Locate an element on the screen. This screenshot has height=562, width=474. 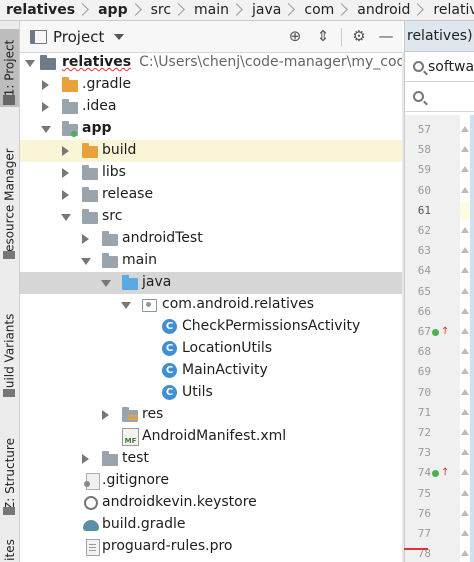
locate-icon: ⊕ is located at coordinates (295, 36).